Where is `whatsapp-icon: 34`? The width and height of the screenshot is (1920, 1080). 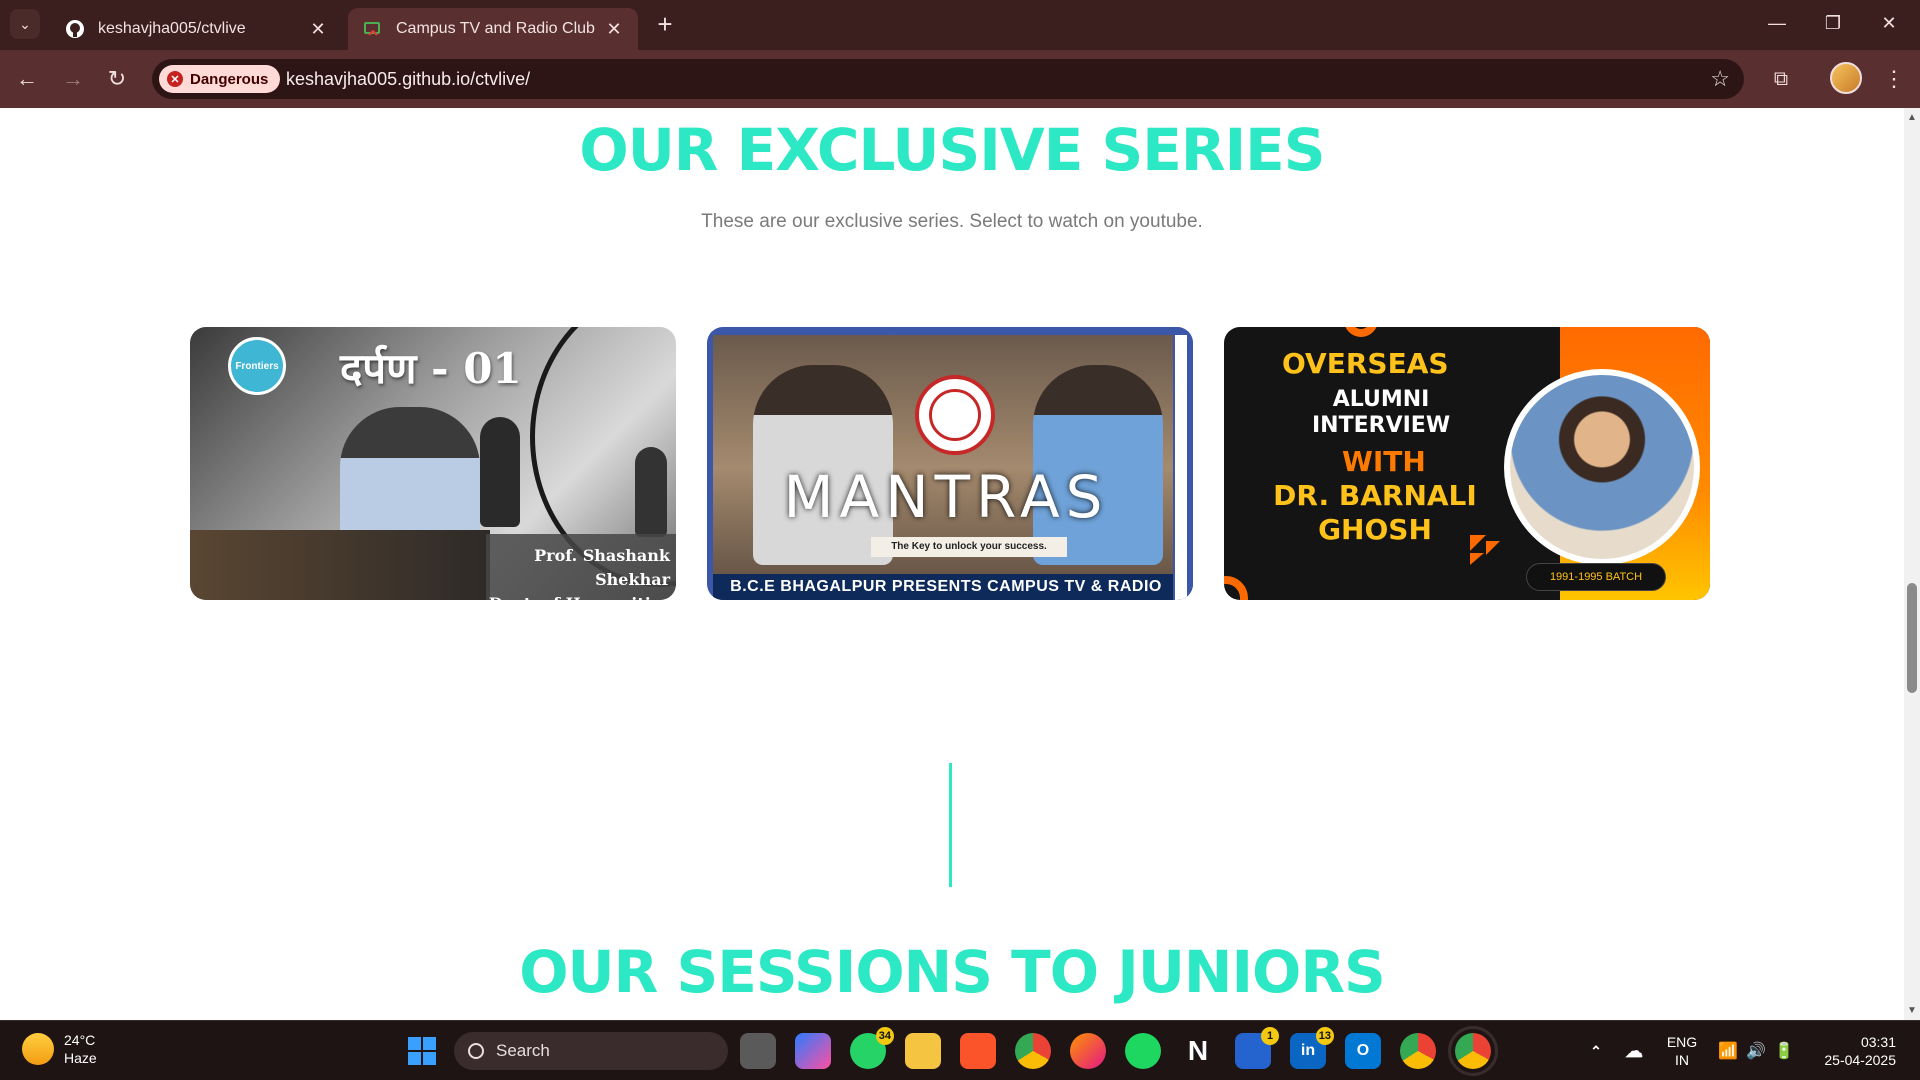 whatsapp-icon: 34 is located at coordinates (872, 1048).